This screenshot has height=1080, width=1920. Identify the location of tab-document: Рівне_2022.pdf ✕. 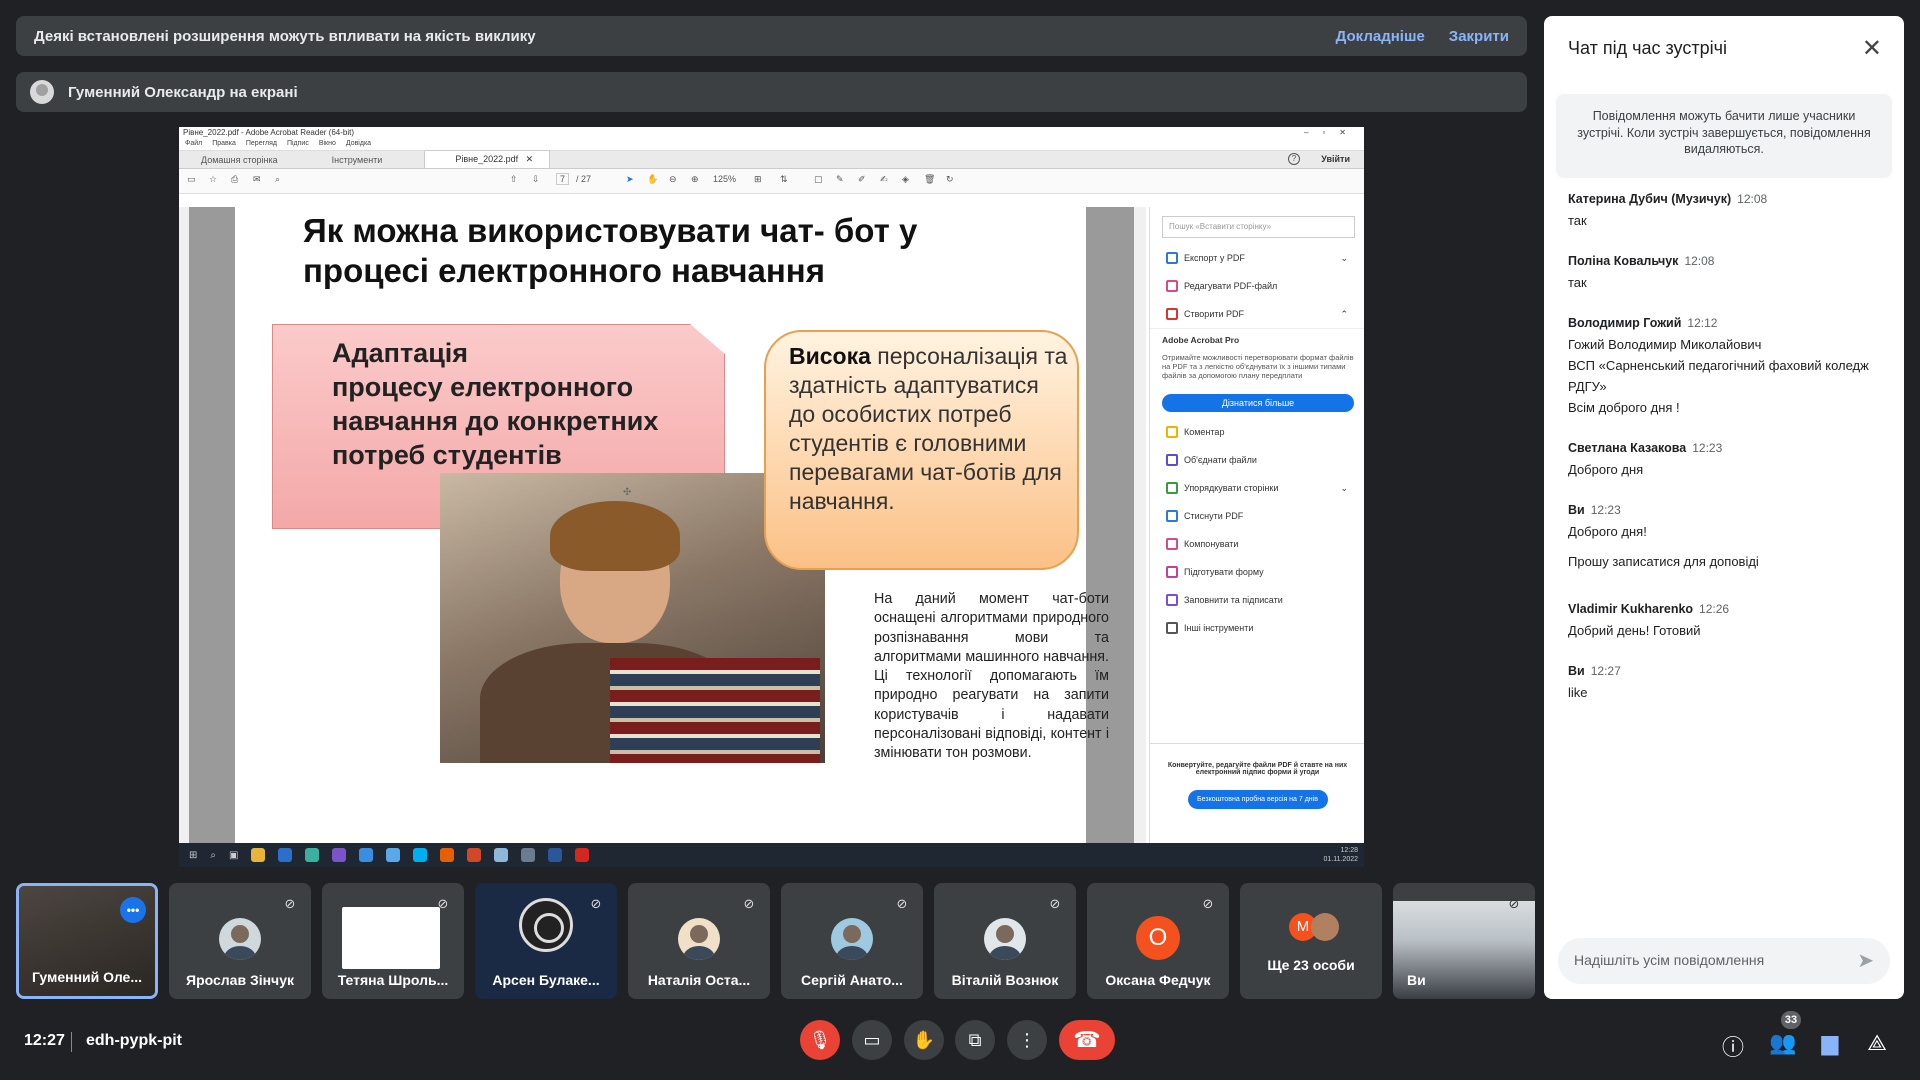
(487, 159).